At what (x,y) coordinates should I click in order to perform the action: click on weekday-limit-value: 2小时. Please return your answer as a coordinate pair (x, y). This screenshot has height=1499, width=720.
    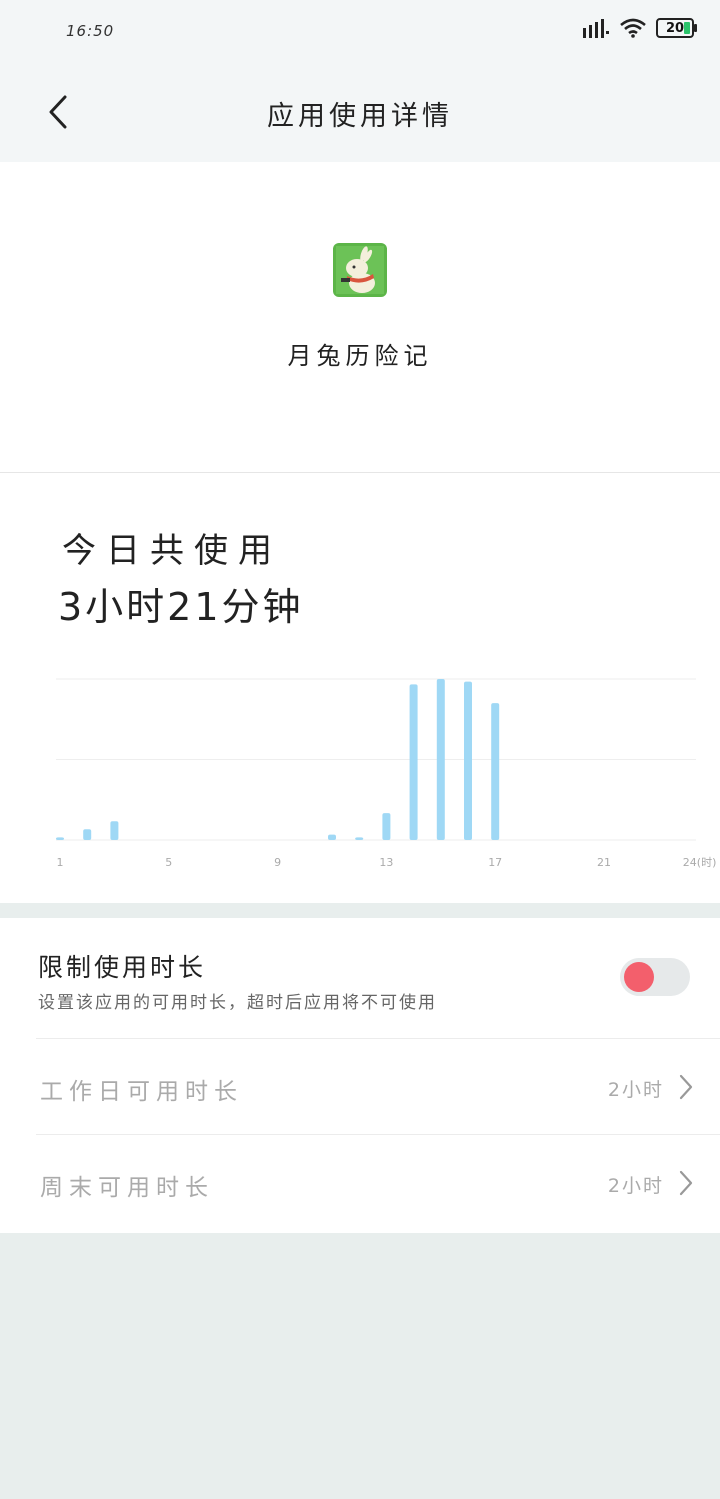
    Looking at the image, I should click on (635, 1090).